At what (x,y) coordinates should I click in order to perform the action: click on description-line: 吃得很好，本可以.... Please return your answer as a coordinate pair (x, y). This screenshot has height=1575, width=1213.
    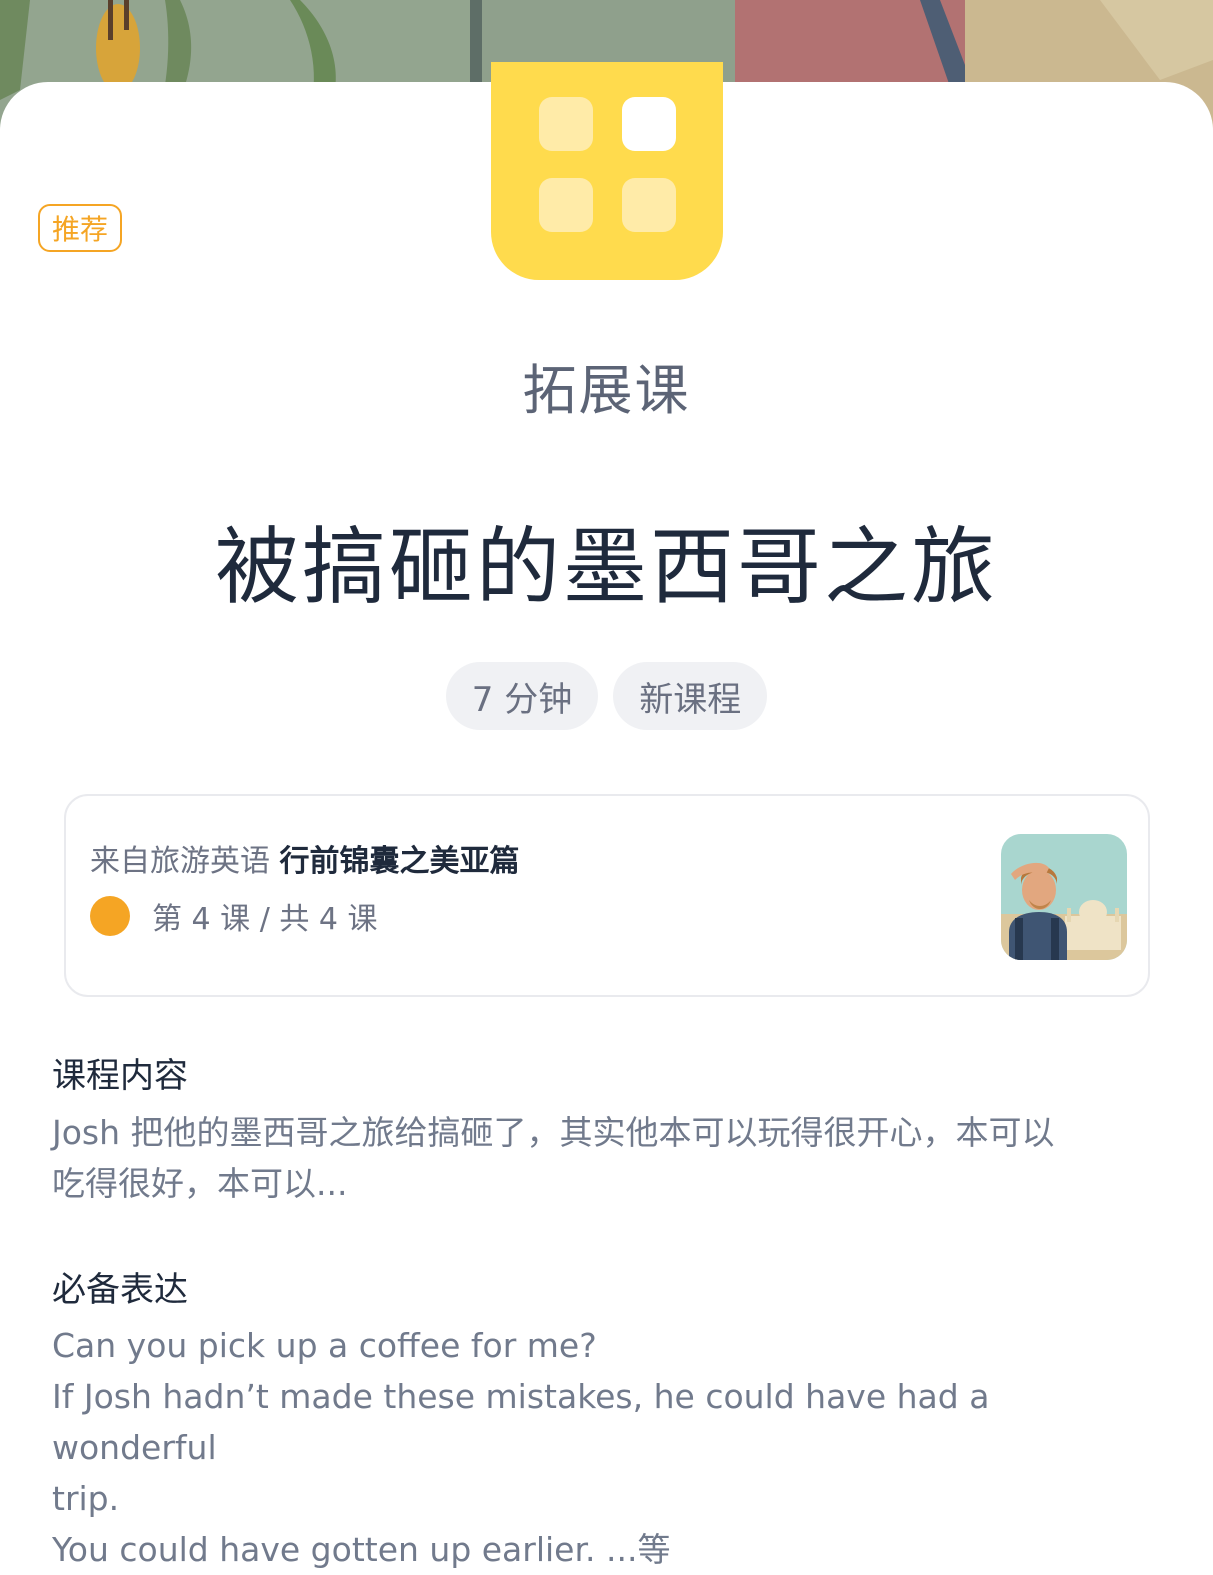
    Looking at the image, I should click on (200, 1183).